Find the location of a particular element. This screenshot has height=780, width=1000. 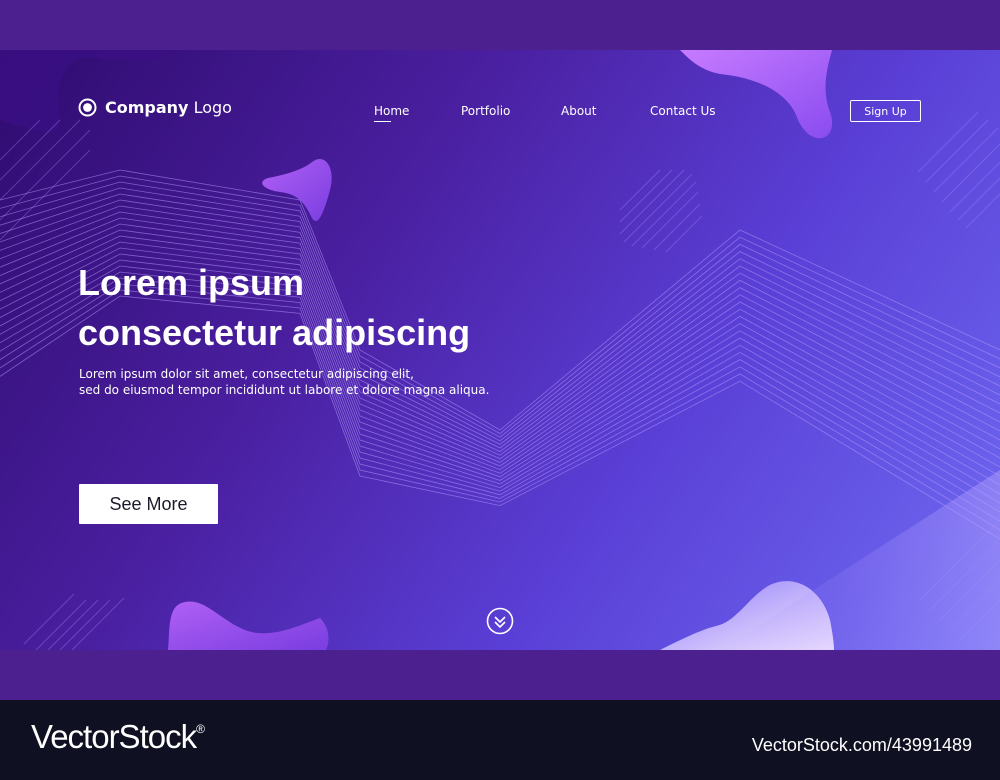

registered-mark: ® is located at coordinates (200, 729).